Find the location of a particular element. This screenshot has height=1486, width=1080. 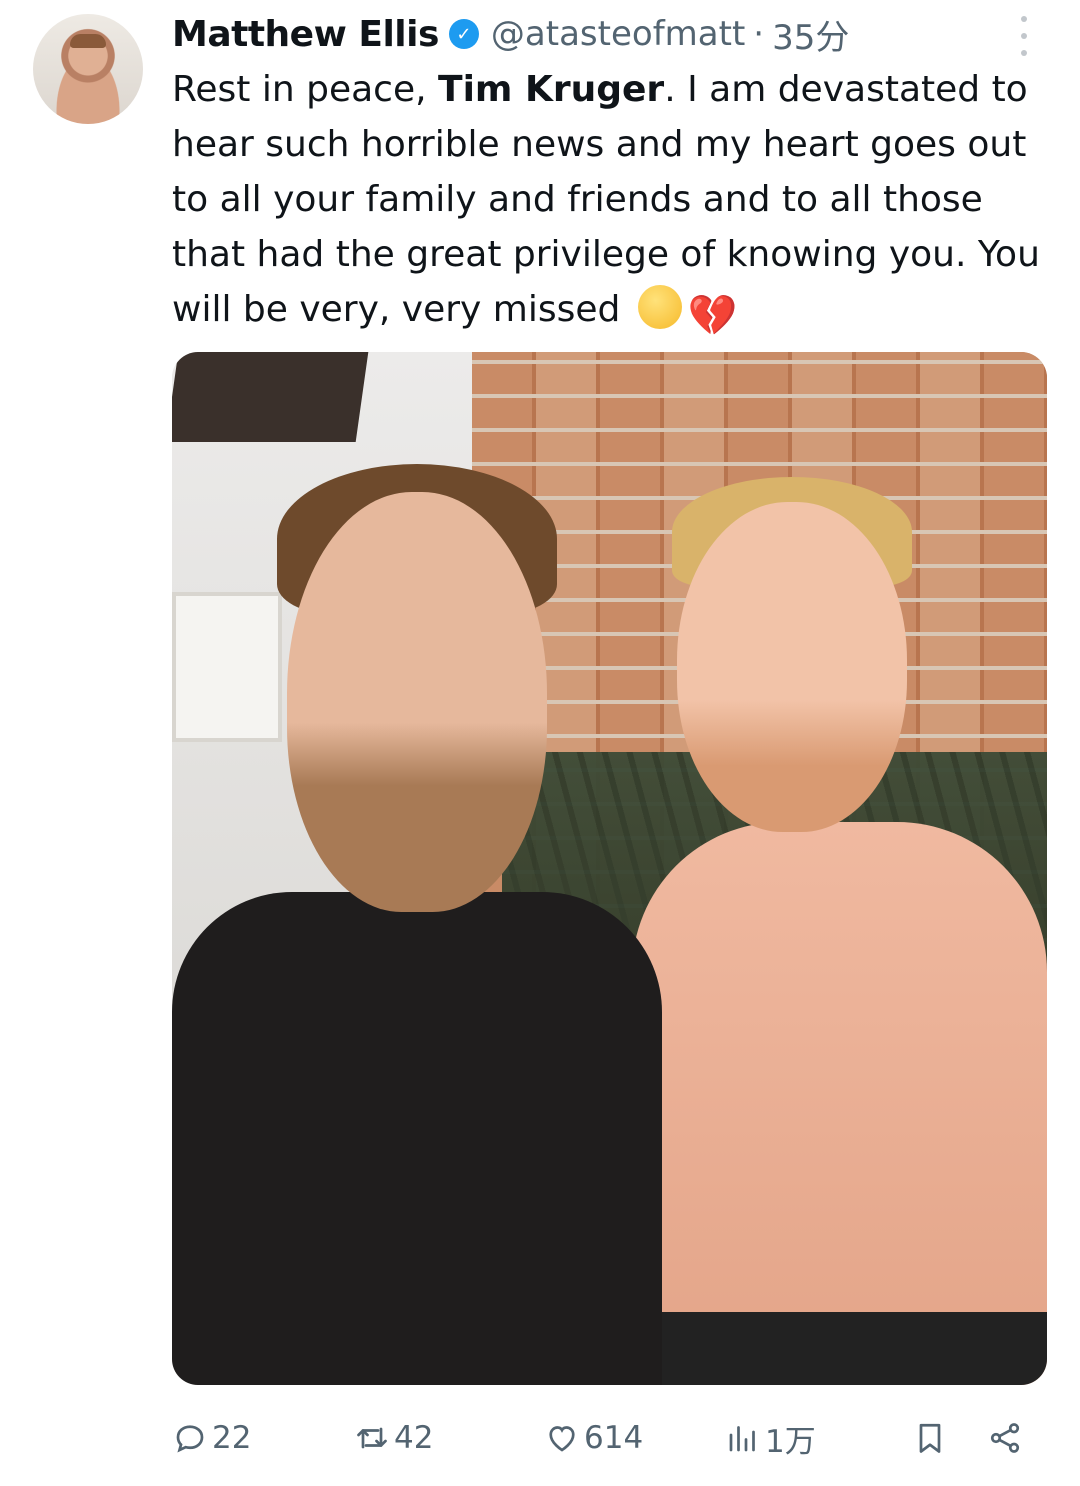

like-count: 614 is located at coordinates (614, 1438).